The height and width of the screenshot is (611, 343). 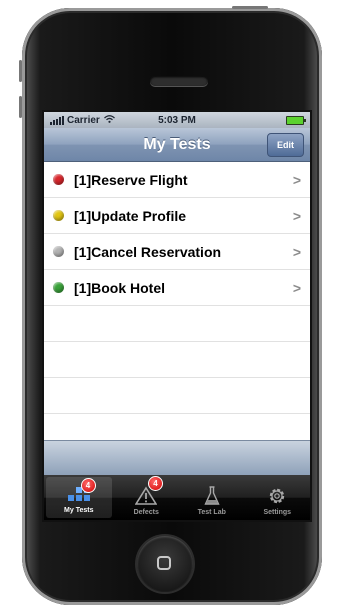 I want to click on test-name: [1]Update Profile, so click(x=130, y=215).